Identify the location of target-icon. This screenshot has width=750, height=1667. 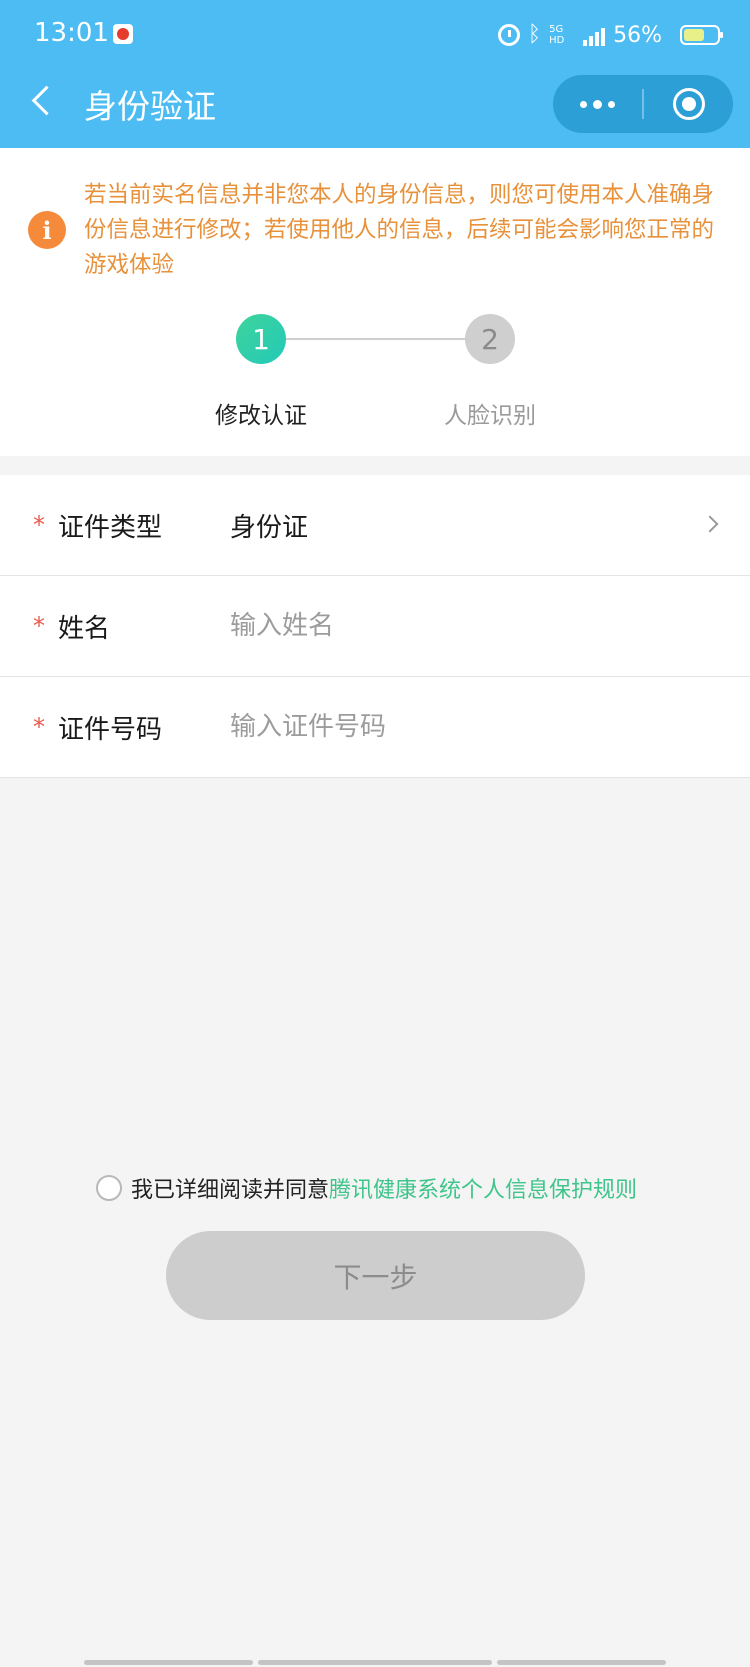
(688, 104).